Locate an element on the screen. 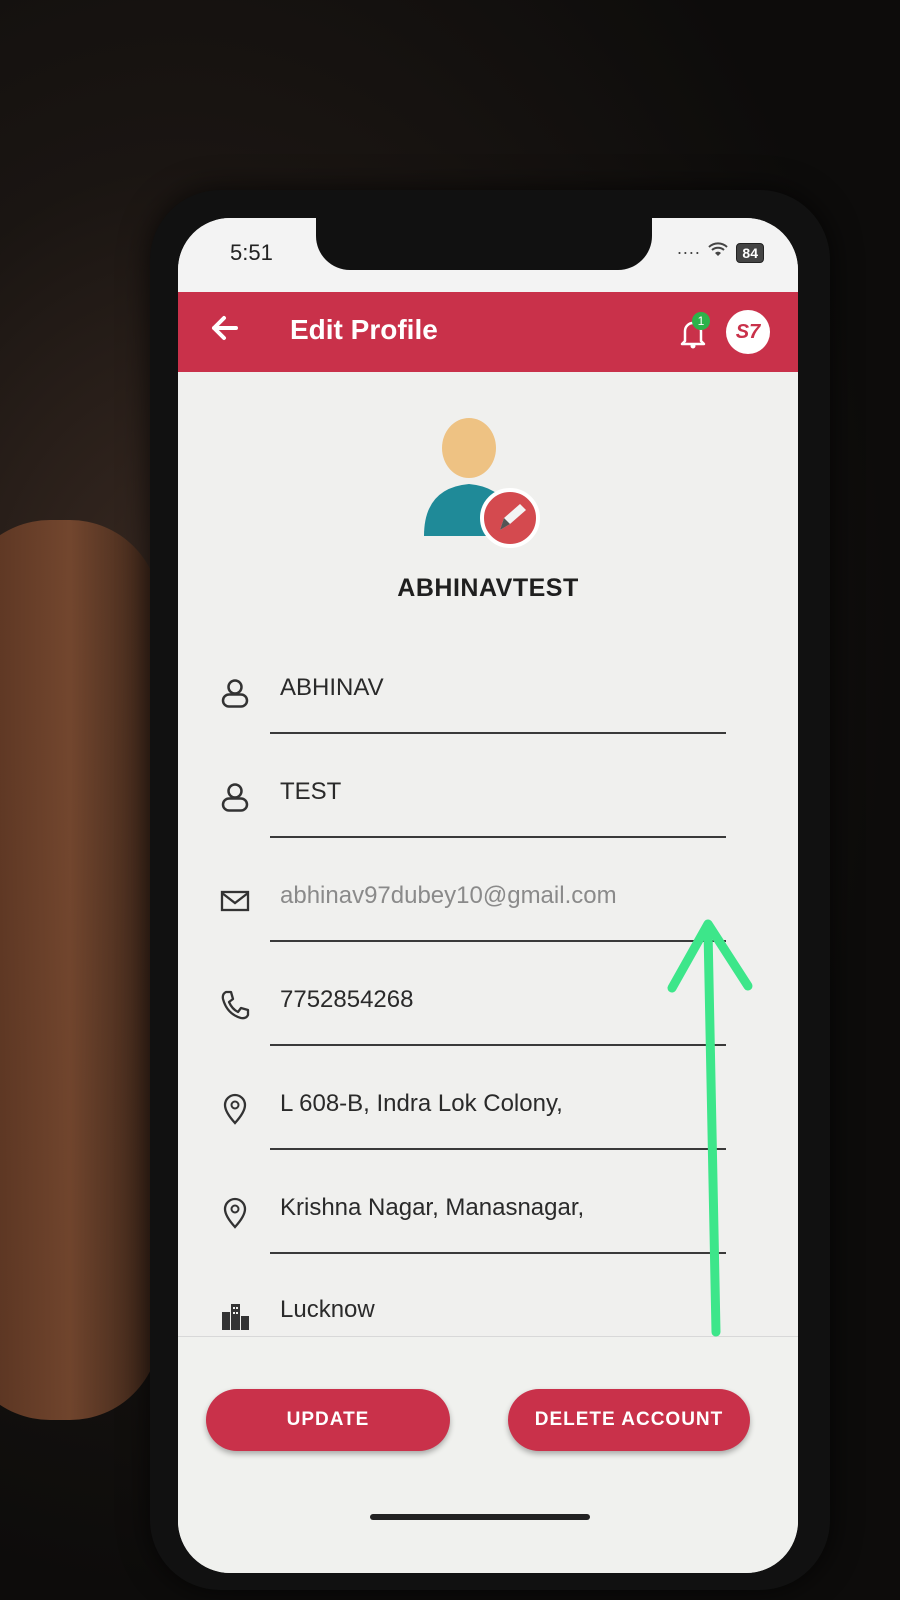  home-indicator is located at coordinates (480, 1517).